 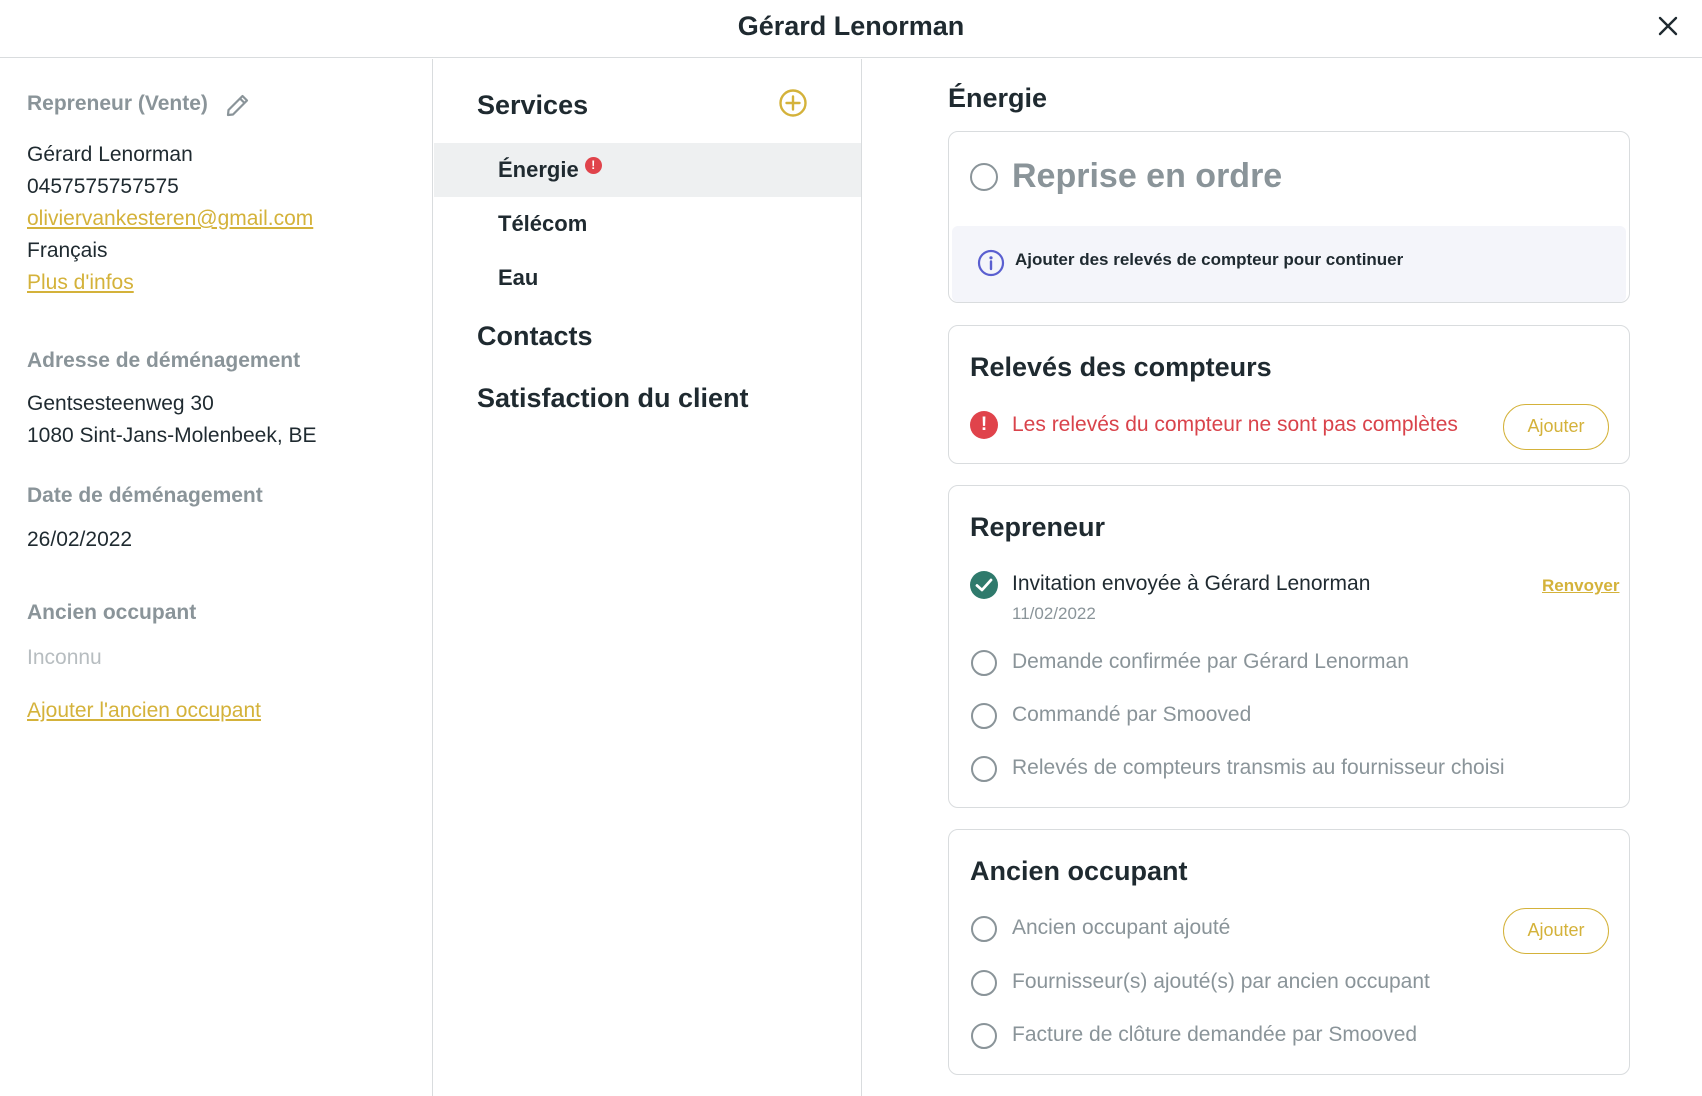 I want to click on contacts-heading: Contacts, so click(x=535, y=336).